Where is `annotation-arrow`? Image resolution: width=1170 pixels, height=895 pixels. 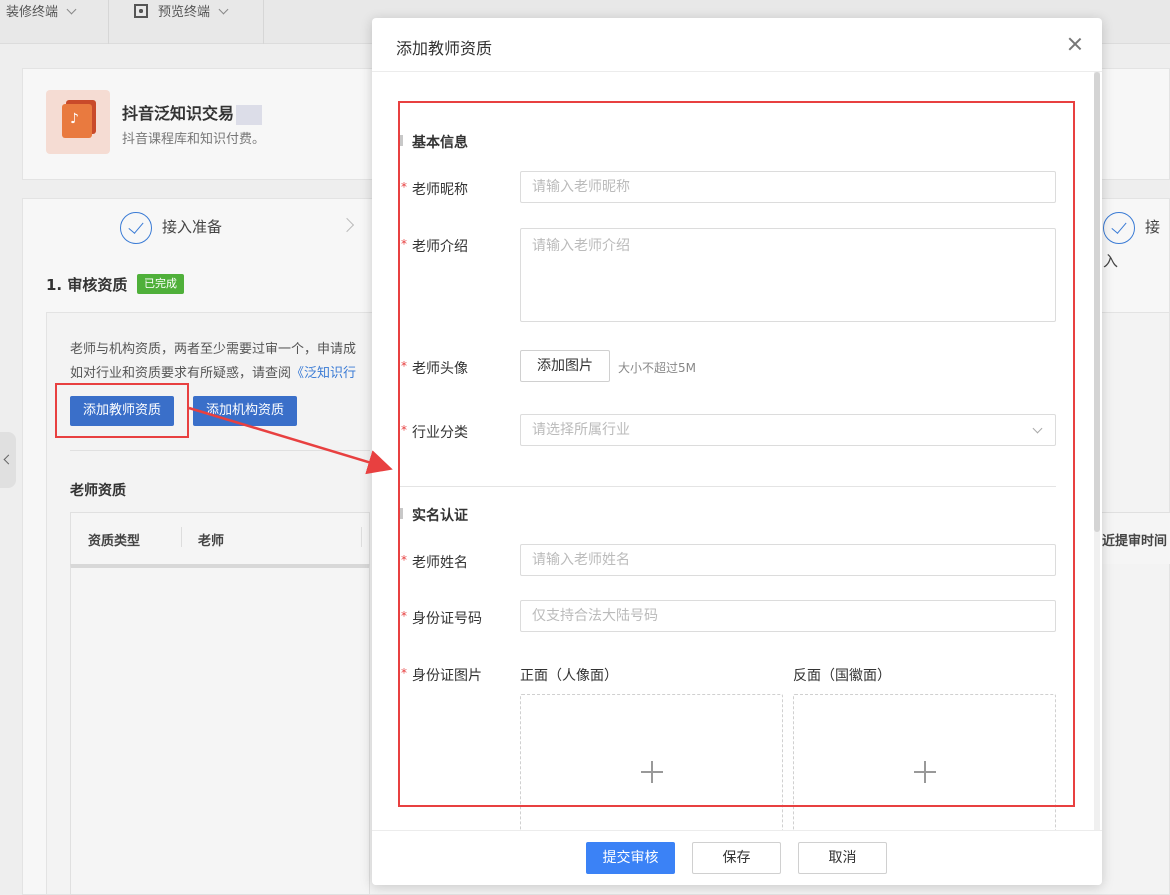
annotation-arrow is located at coordinates (290, 440).